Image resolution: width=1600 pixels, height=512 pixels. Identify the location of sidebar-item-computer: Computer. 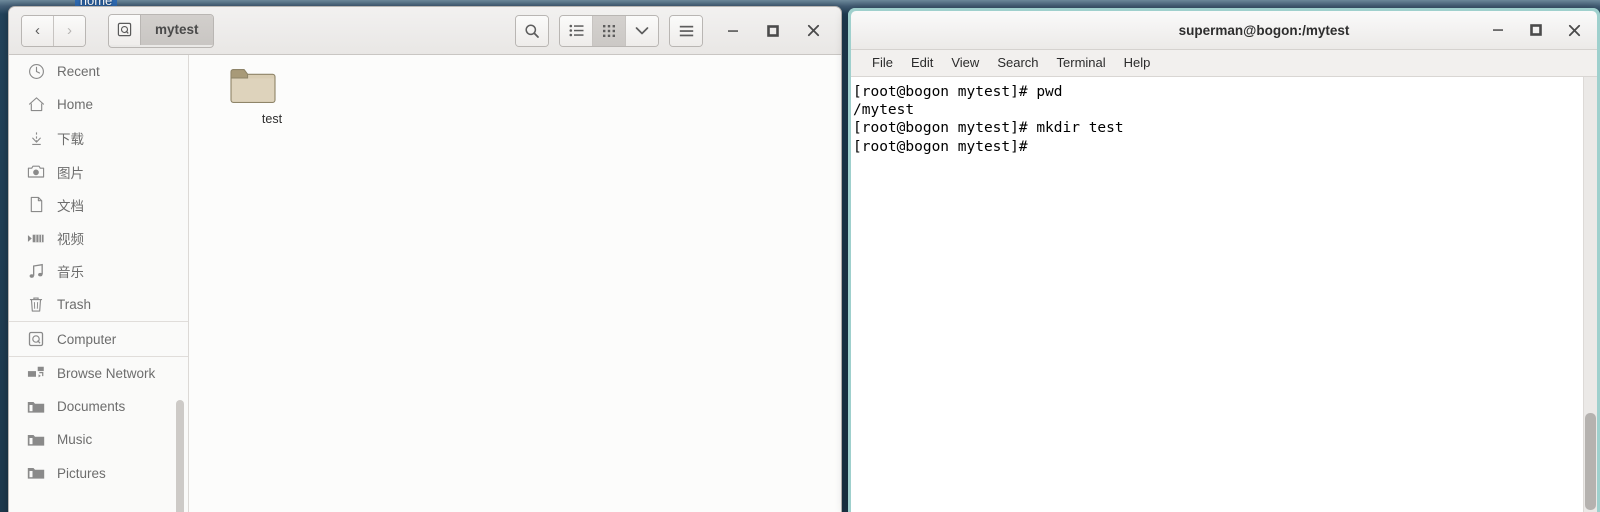
(98, 339).